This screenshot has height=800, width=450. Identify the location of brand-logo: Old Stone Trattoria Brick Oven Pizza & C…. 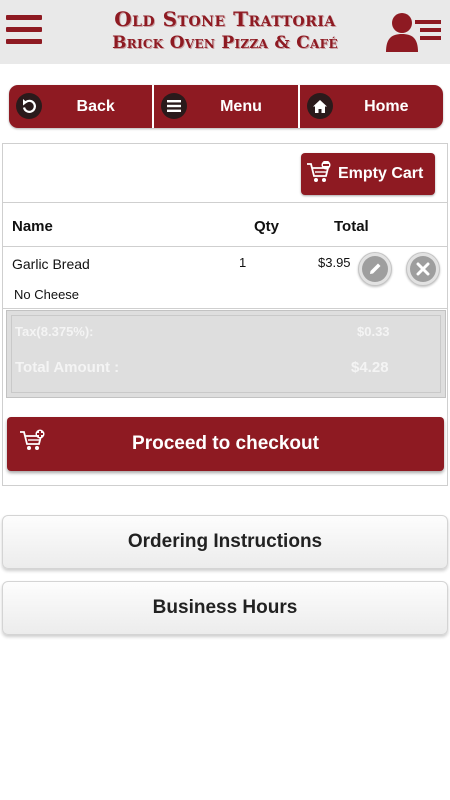
(225, 30).